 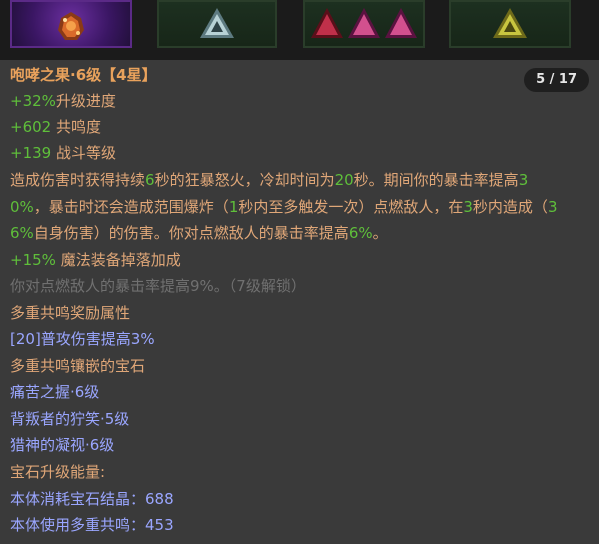 I want to click on multi-resonance-title: 多重共鸣奖励属性, so click(x=70, y=313).